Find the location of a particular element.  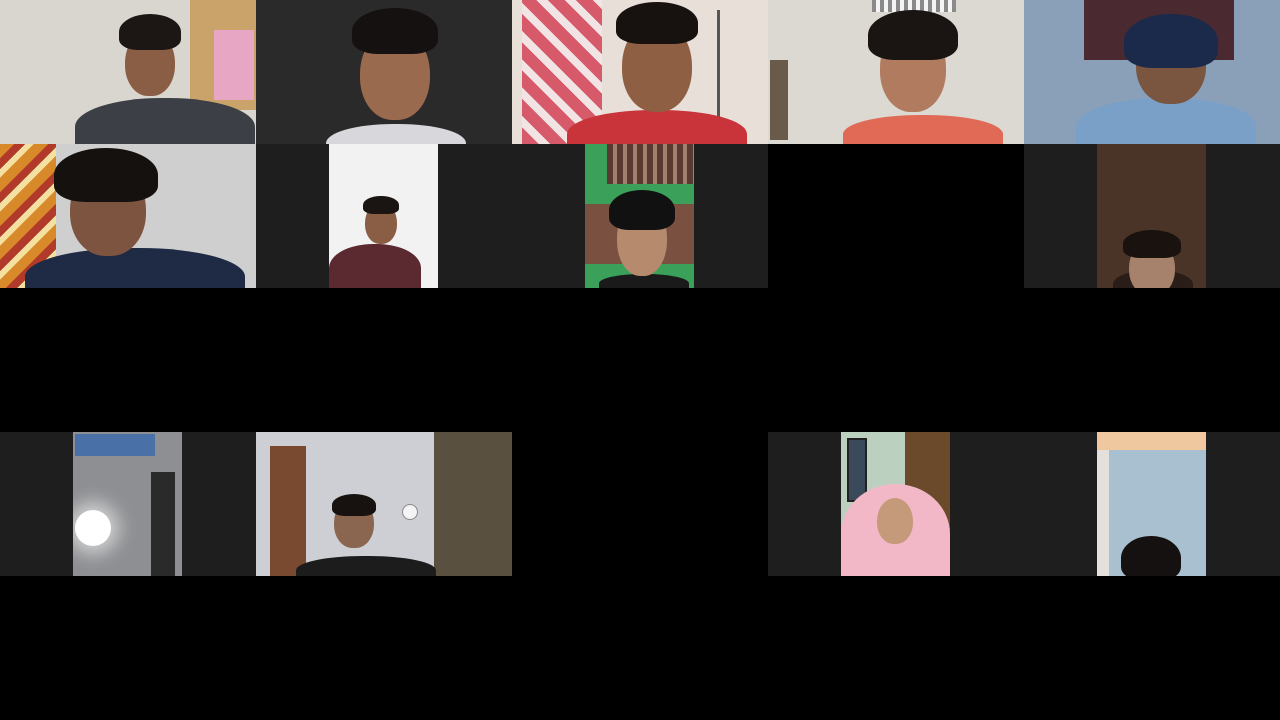

ceiling-light is located at coordinates (1151, 441).